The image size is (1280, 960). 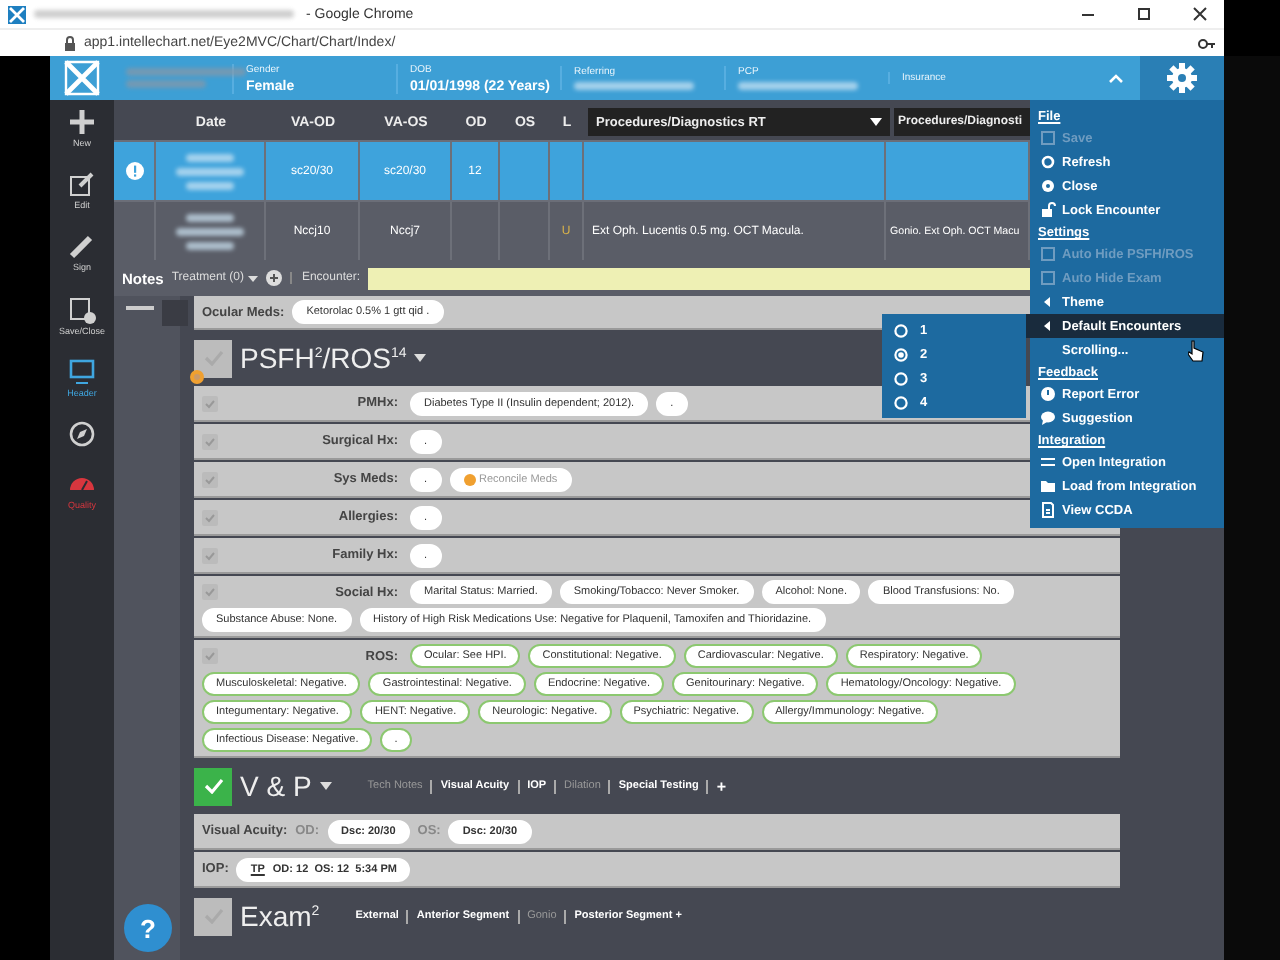 What do you see at coordinates (1196, 351) in the screenshot?
I see `cursor-icon` at bounding box center [1196, 351].